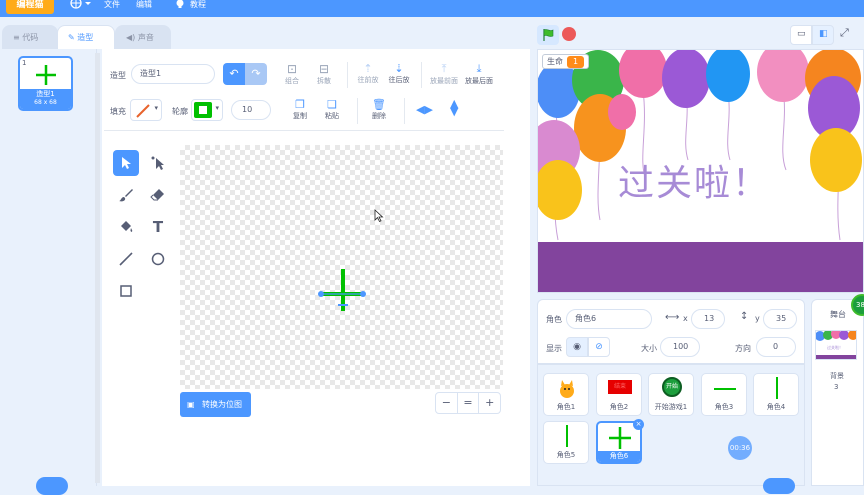 This screenshot has height=495, width=864. I want to click on backward-button: ⇣ 往后放, so click(399, 73).